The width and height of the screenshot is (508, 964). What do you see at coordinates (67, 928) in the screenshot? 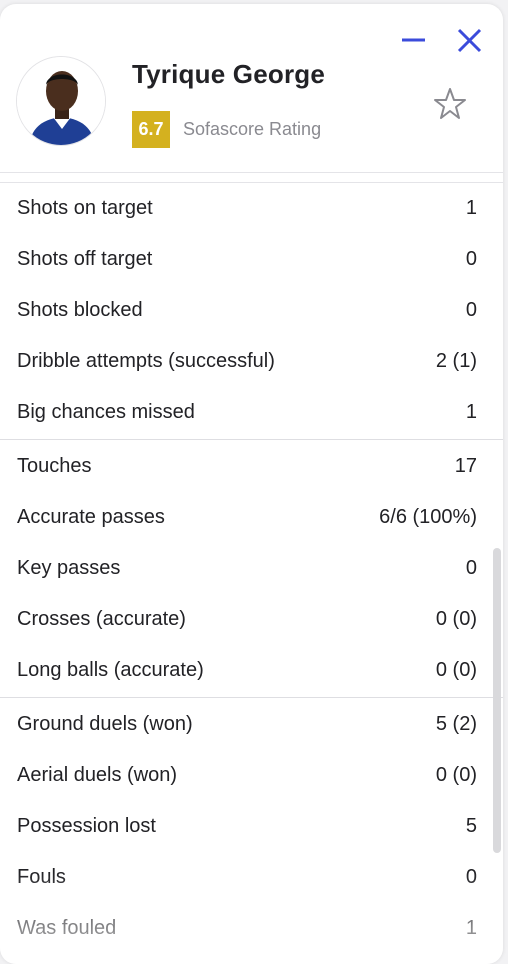
I see `stat-label: Was fouled` at bounding box center [67, 928].